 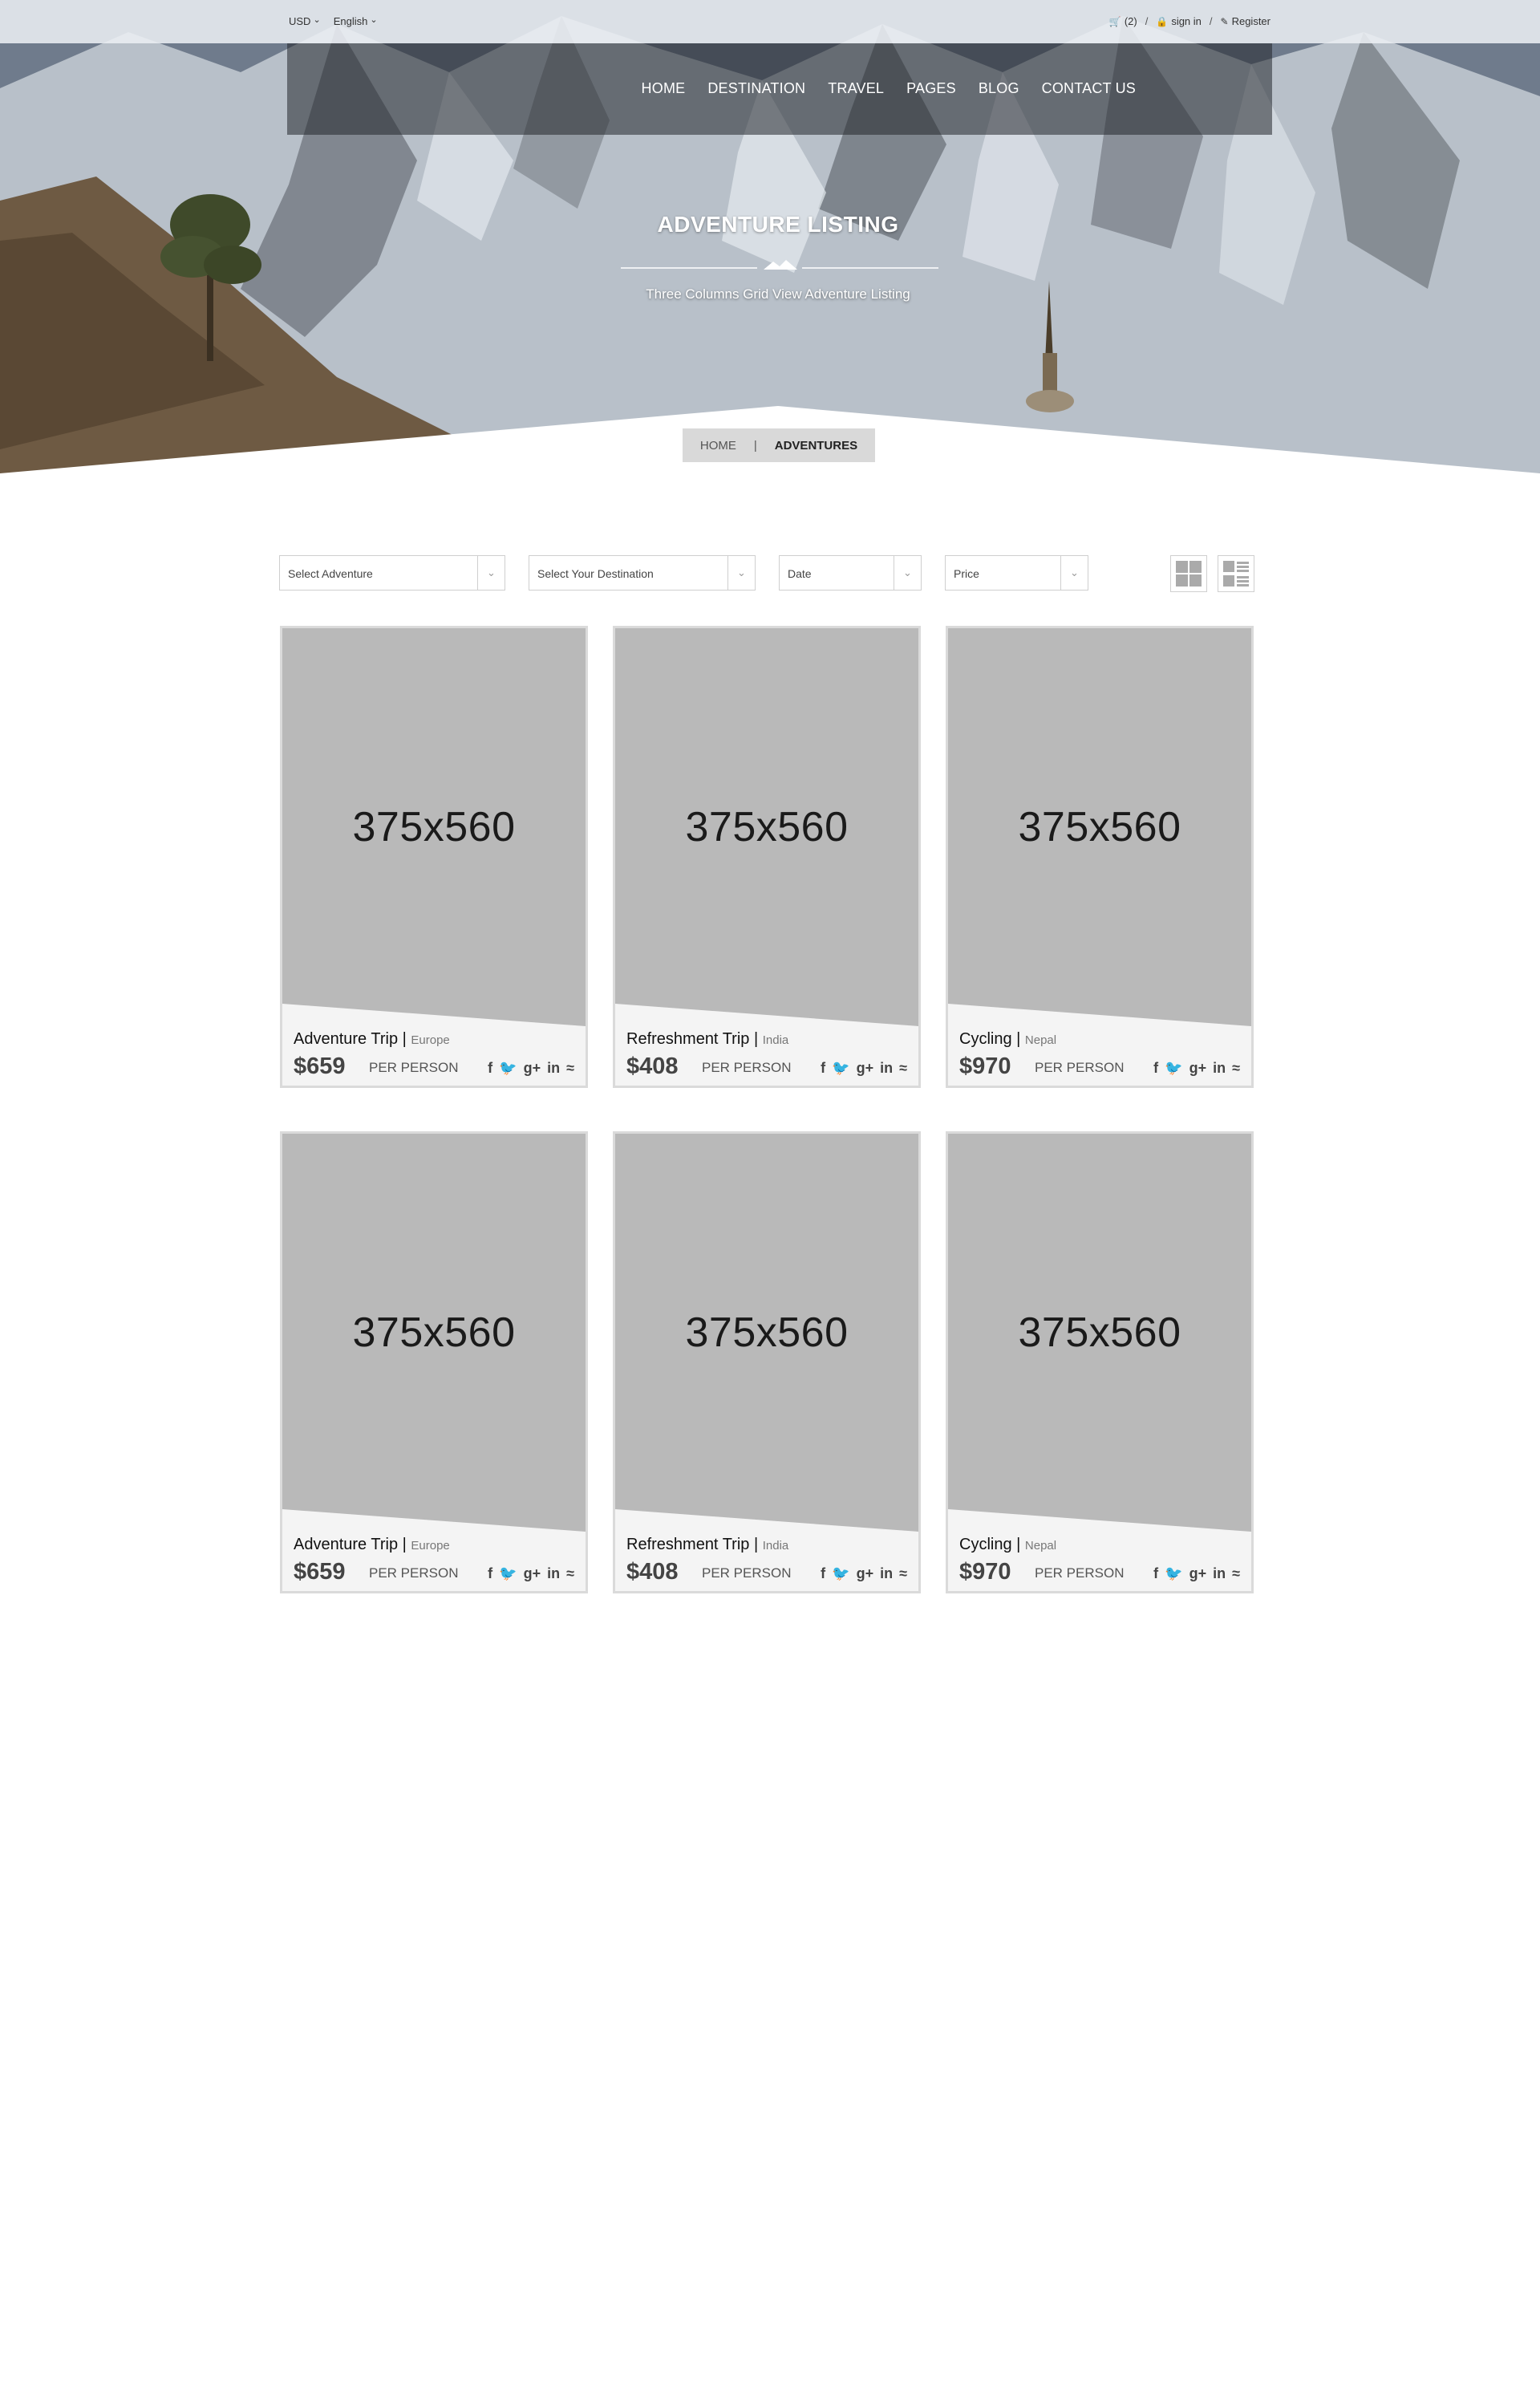 What do you see at coordinates (770, 21) in the screenshot?
I see `top-bar: USD English 🛒(2) / 🔒sign in / ✎Register` at bounding box center [770, 21].